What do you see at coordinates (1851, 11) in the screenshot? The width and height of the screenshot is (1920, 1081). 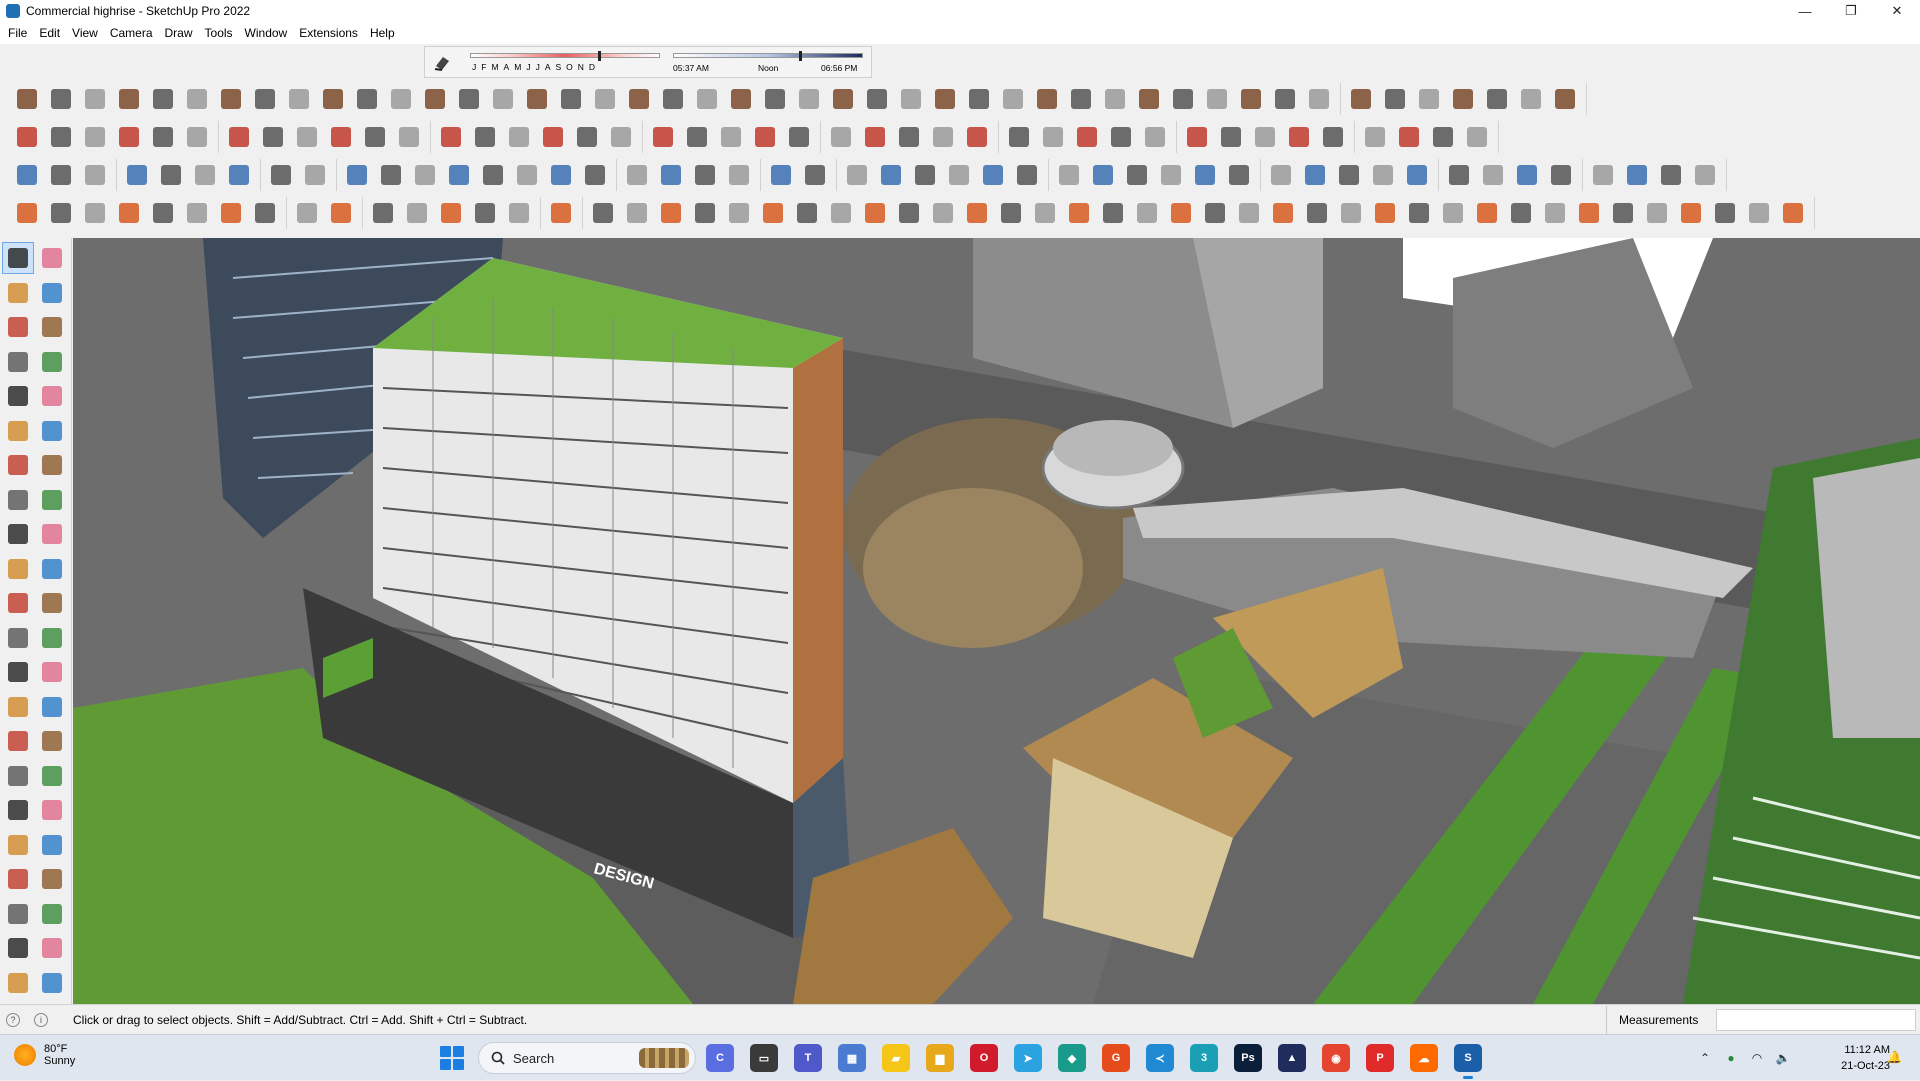 I see `maximize-button: ❐` at bounding box center [1851, 11].